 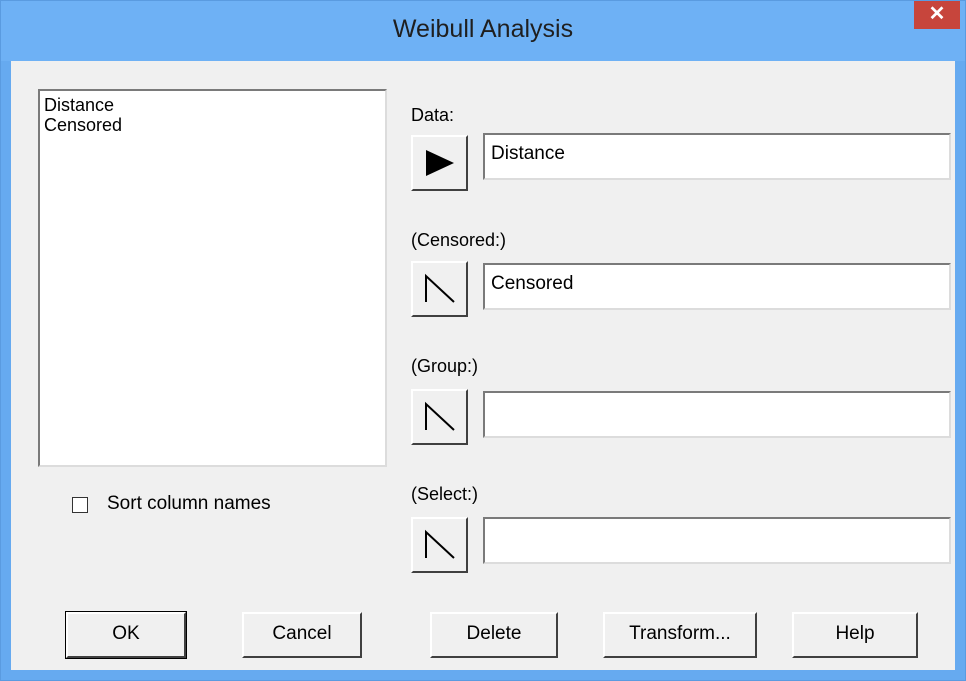 I want to click on sort-column-names-checkbox, so click(x=80, y=505).